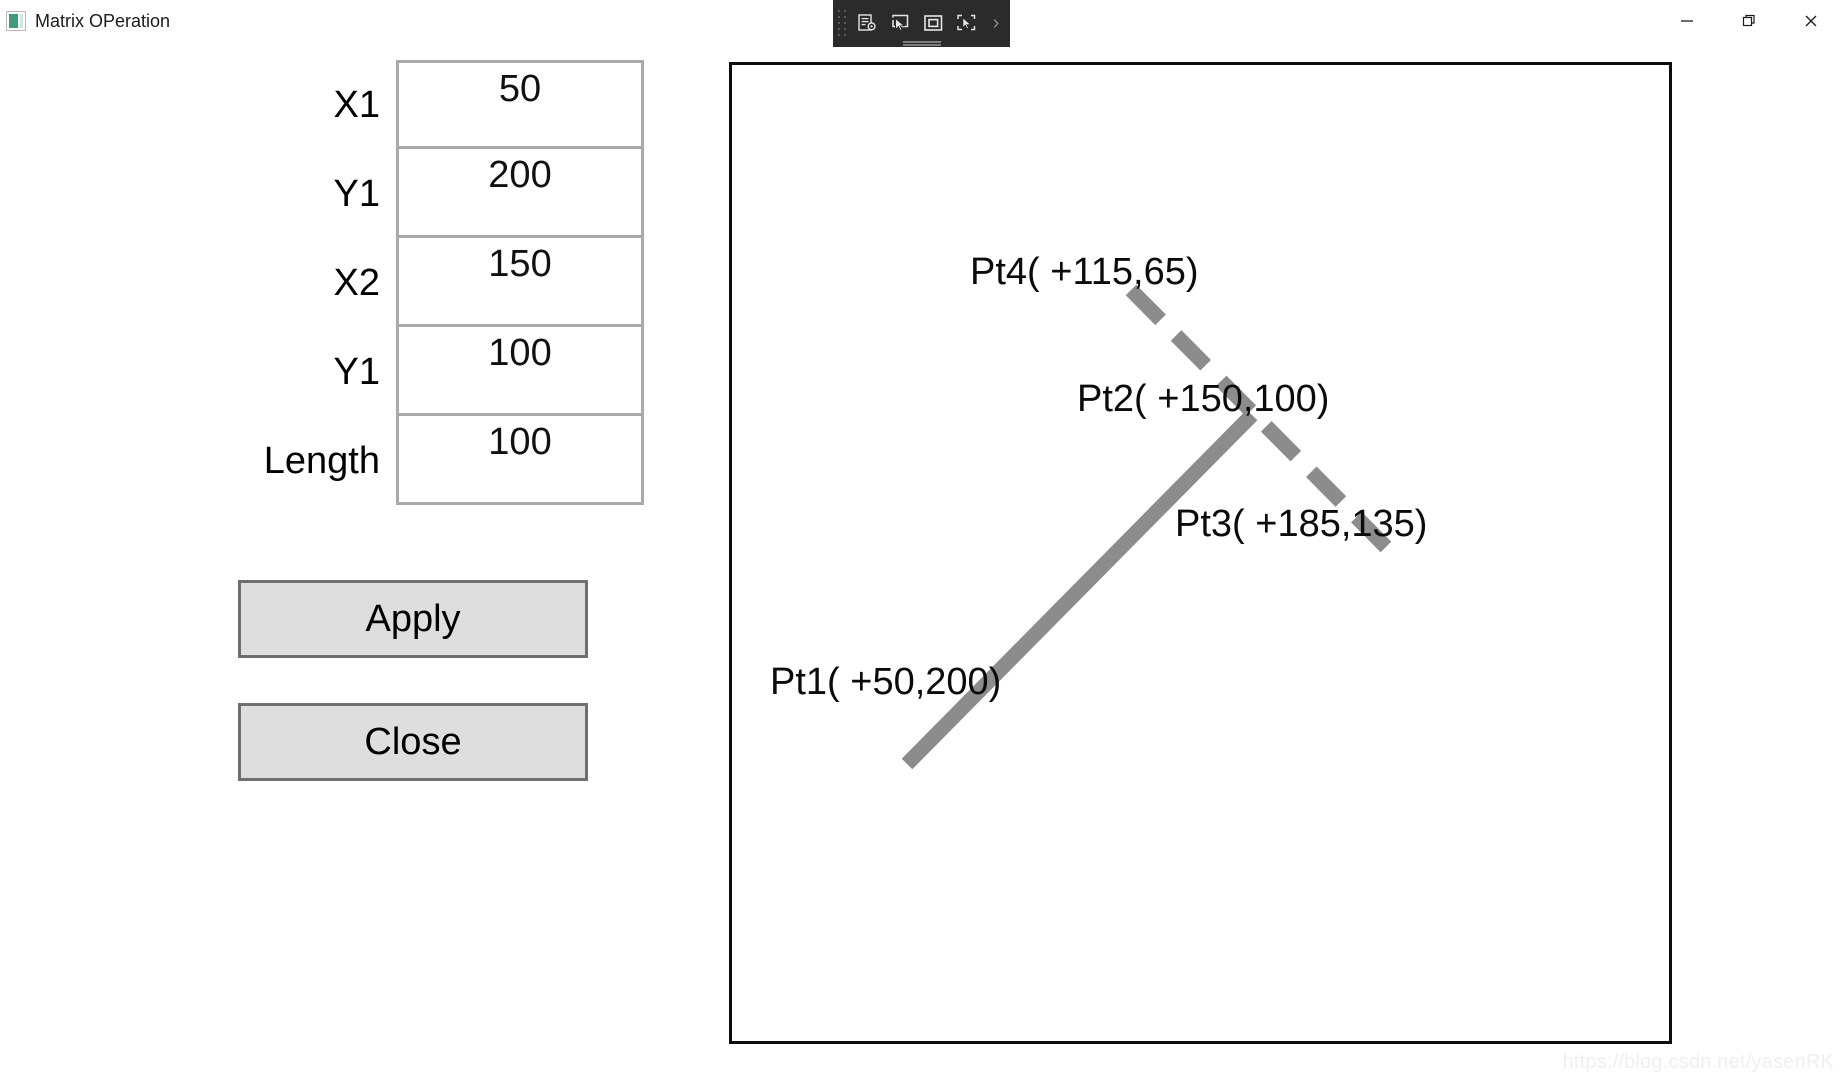 The width and height of the screenshot is (1842, 1080). Describe the element at coordinates (321, 460) in the screenshot. I see `field-label-length: Length` at that location.